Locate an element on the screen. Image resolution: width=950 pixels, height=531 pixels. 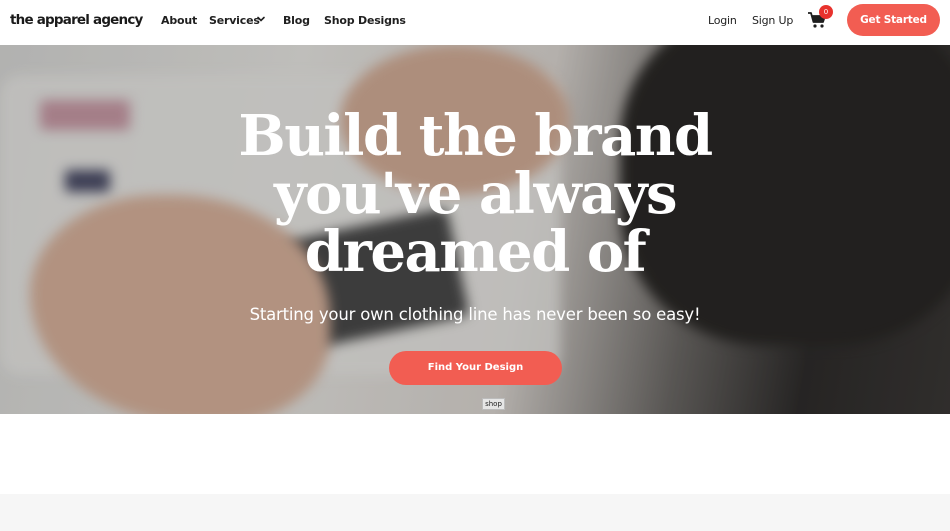
nav-sign-up: Sign Up is located at coordinates (772, 20).